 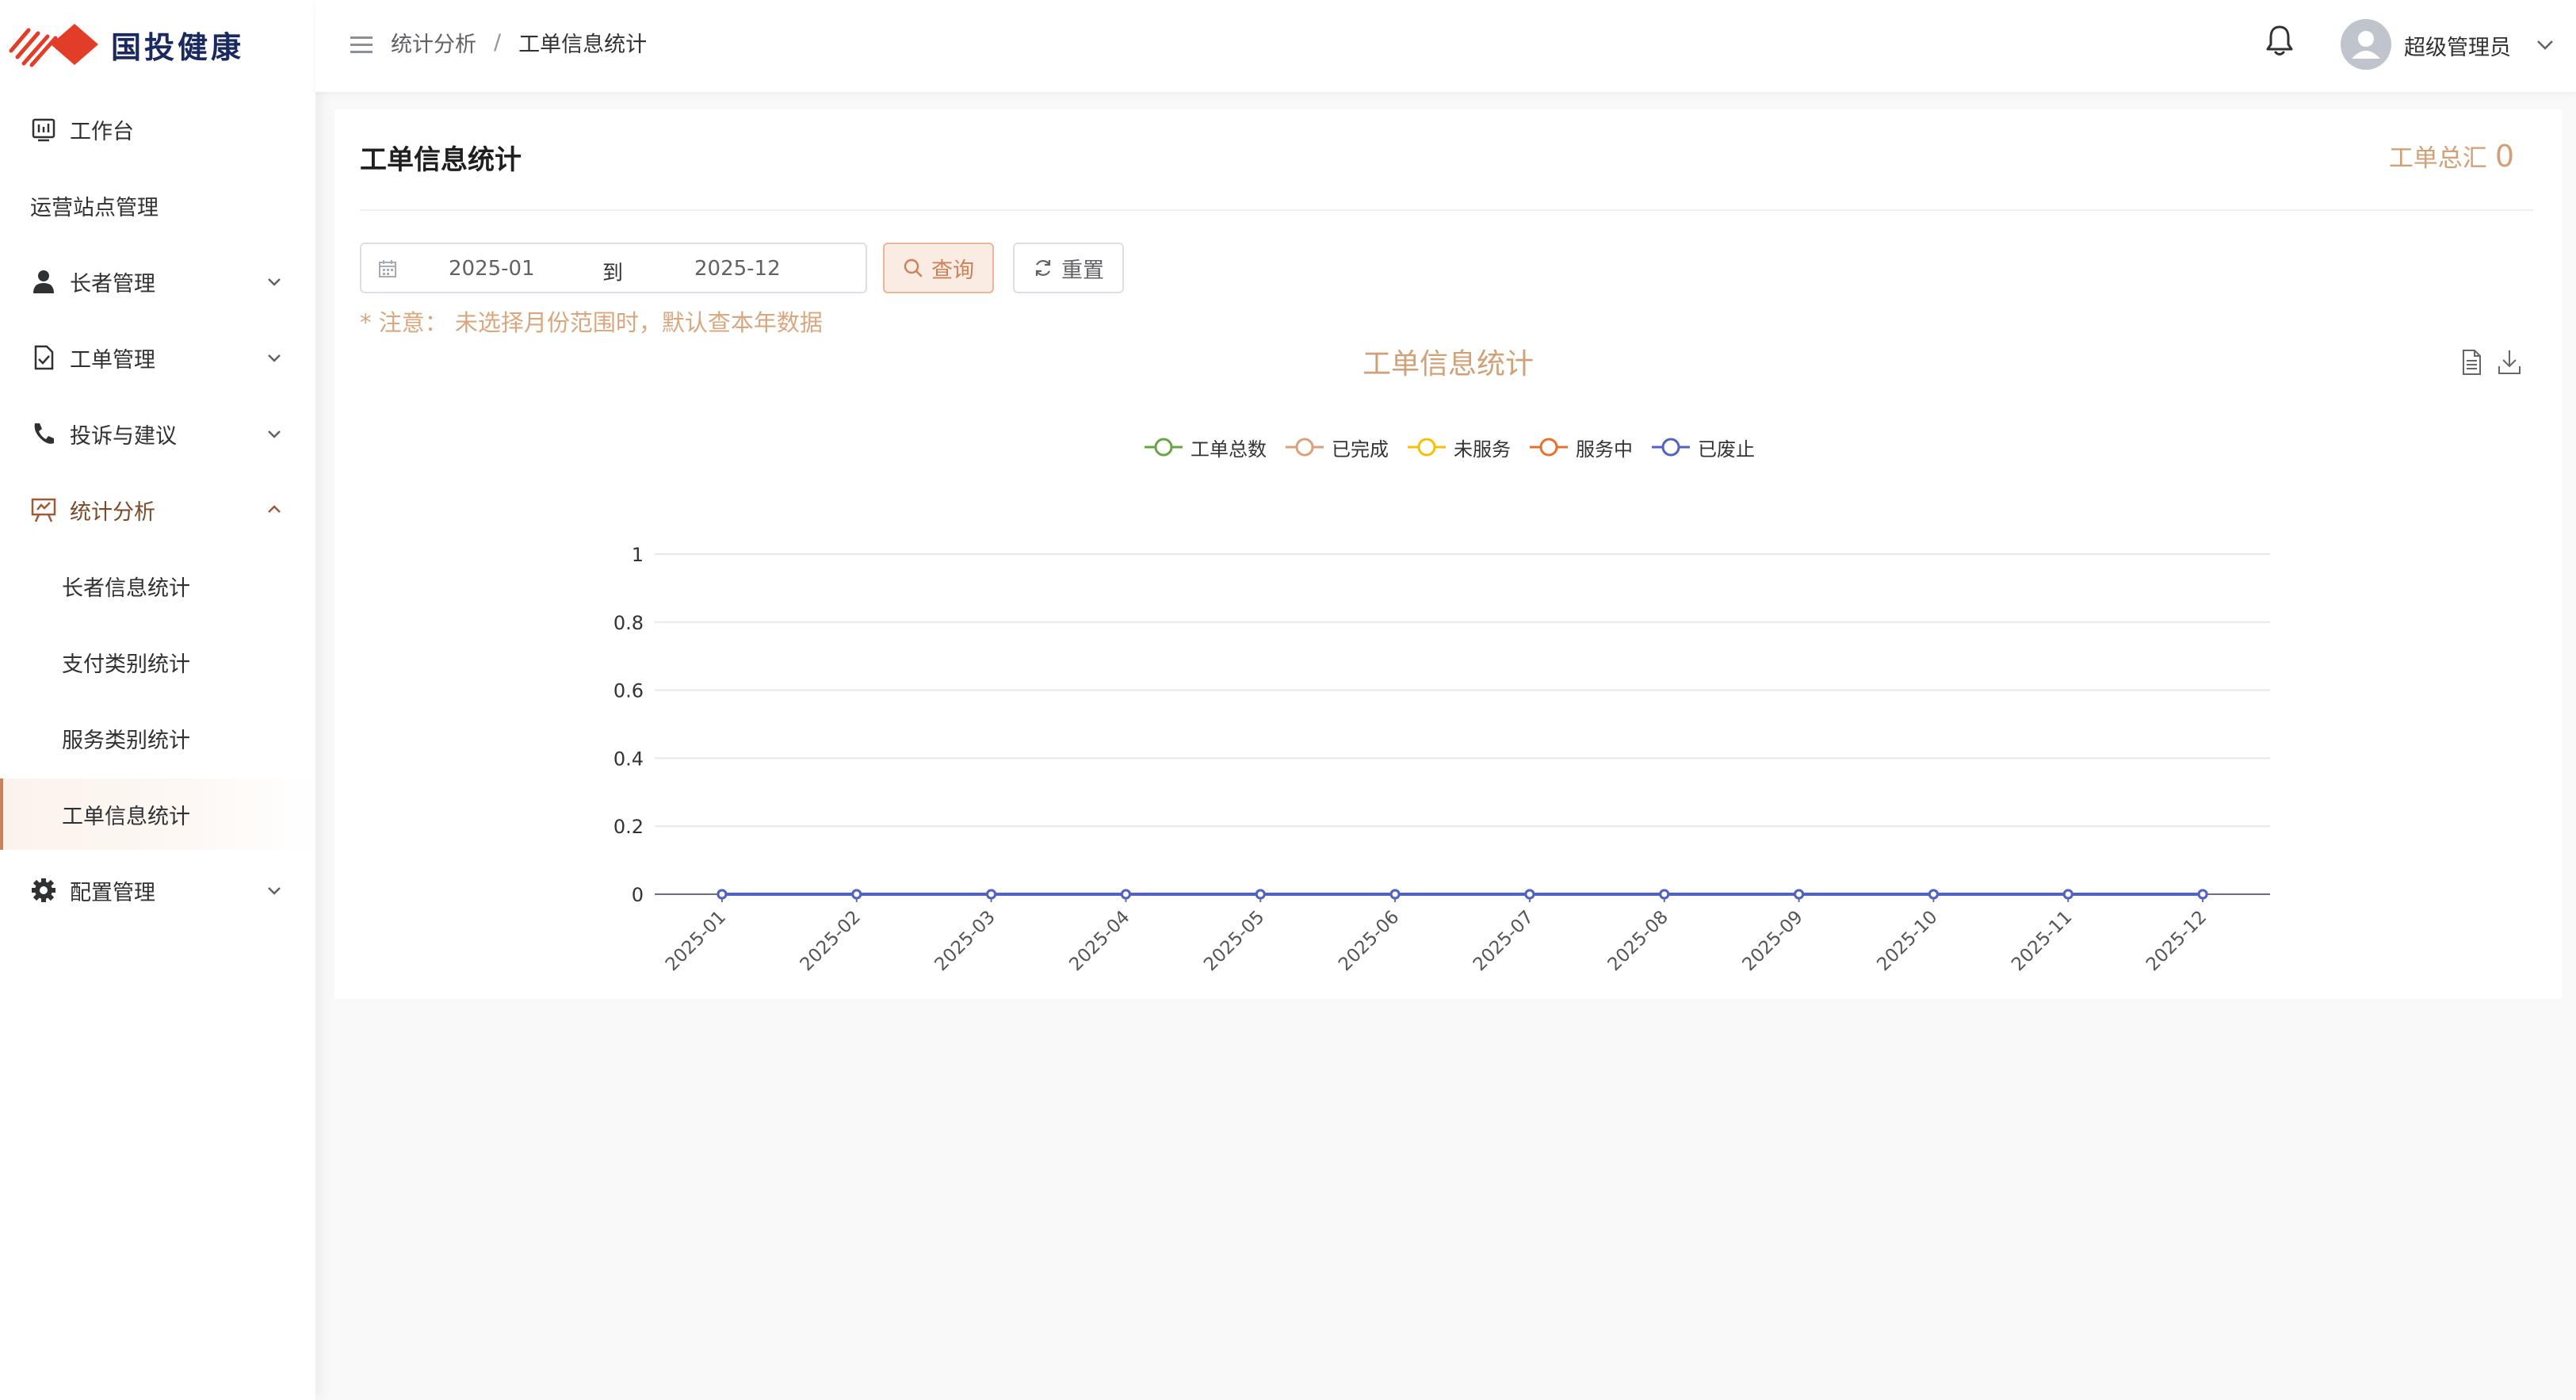 I want to click on breadcrumb-item-statistics: 统计分析, so click(x=433, y=42).